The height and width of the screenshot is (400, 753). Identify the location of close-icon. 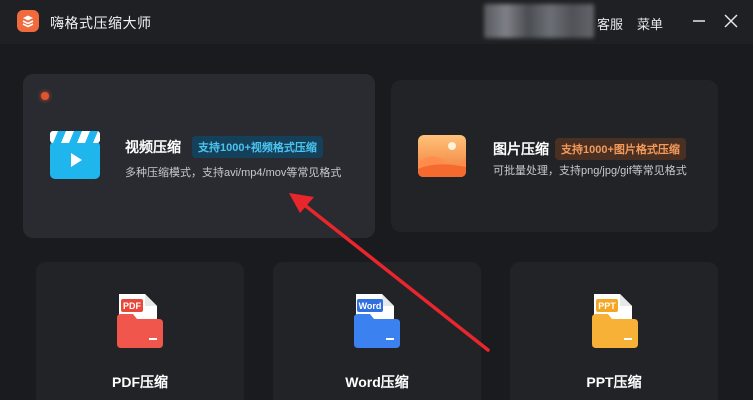
(731, 21).